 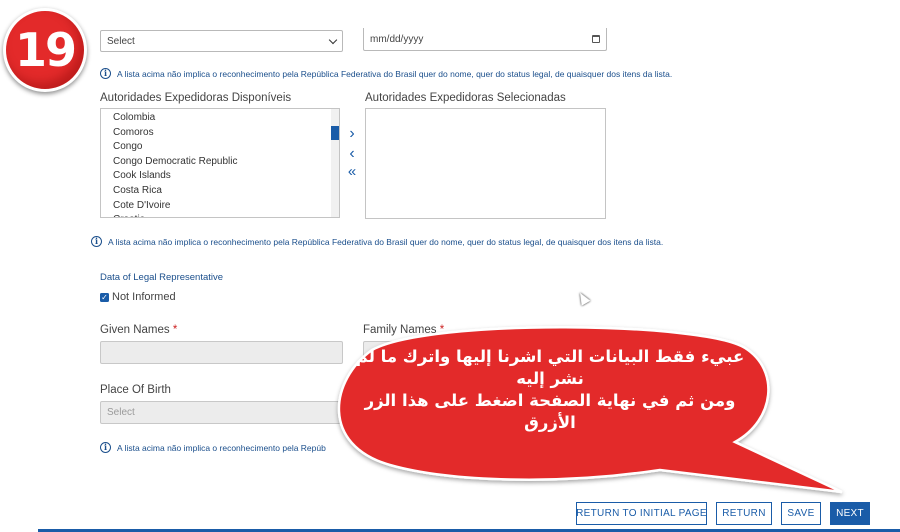 What do you see at coordinates (352, 171) in the screenshot?
I see `move-all-left-button: «` at bounding box center [352, 171].